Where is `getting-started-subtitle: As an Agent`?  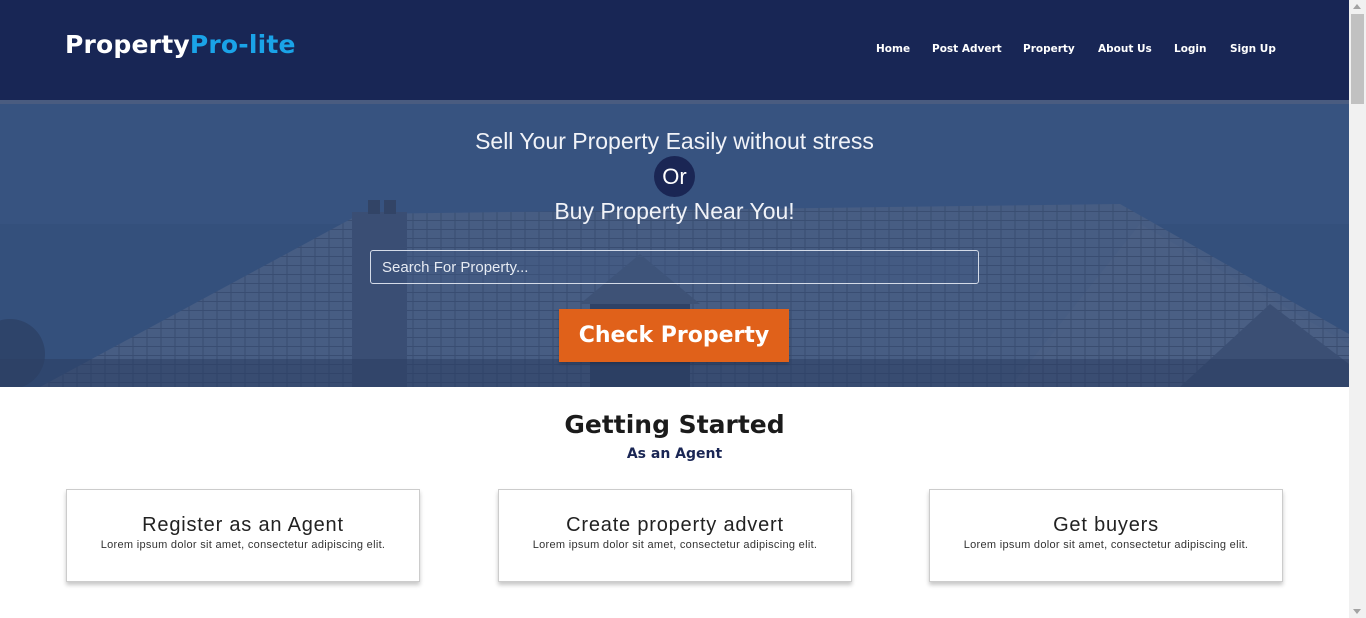
getting-started-subtitle: As an Agent is located at coordinates (674, 454).